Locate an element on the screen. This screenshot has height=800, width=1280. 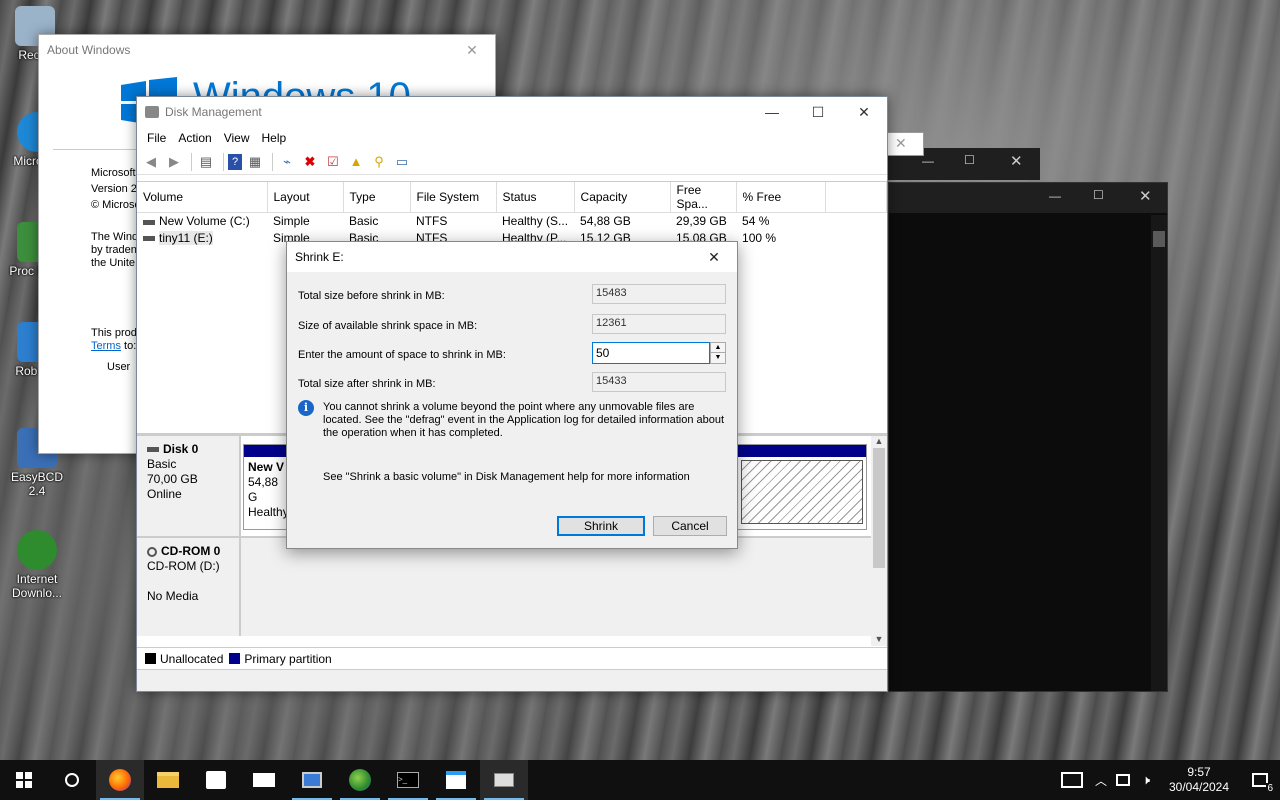
menu-file: File is located at coordinates (156, 138).